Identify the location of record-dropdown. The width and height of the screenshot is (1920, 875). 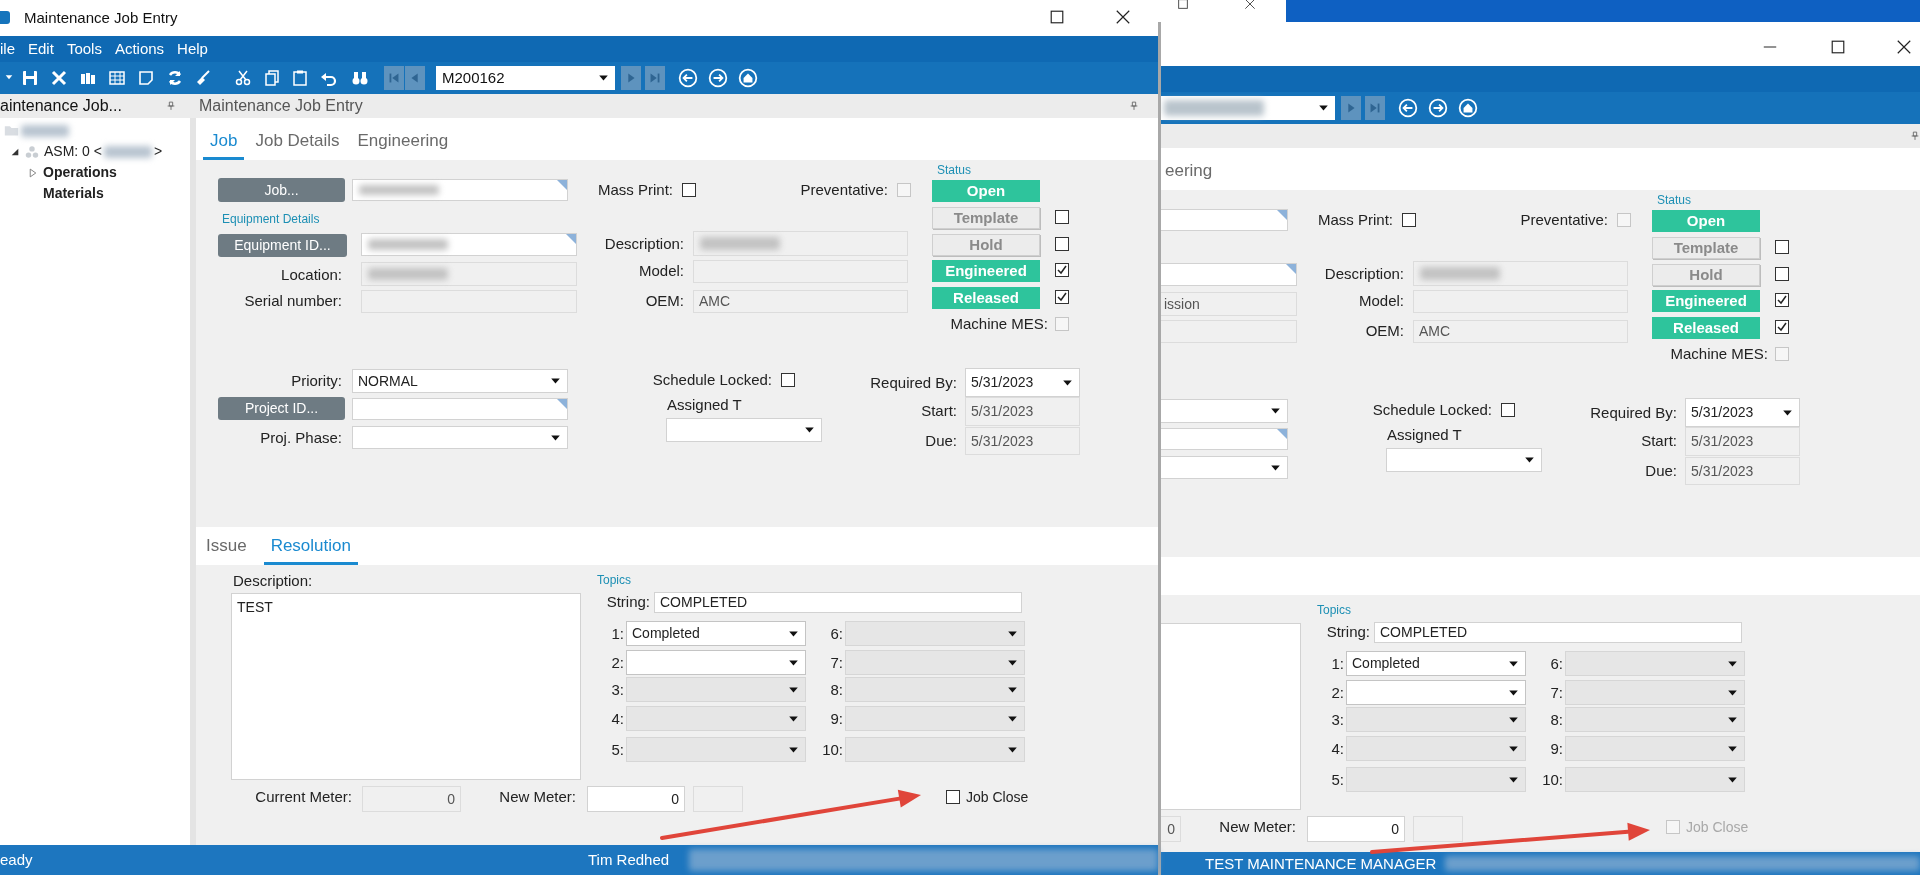
(1246, 108).